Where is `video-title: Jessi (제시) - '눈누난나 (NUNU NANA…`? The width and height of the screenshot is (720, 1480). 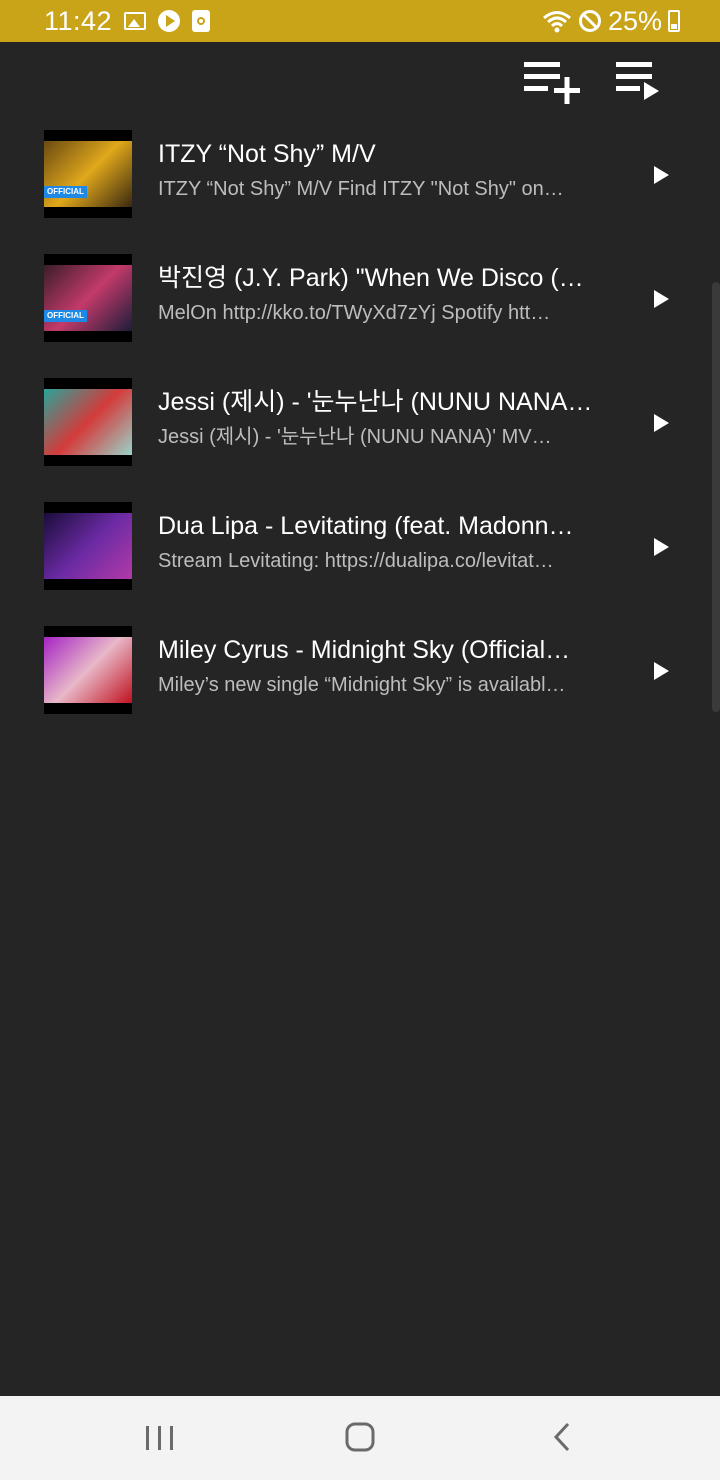
video-title: Jessi (제시) - '눈누난나 (NUNU NANA… is located at coordinates (375, 402).